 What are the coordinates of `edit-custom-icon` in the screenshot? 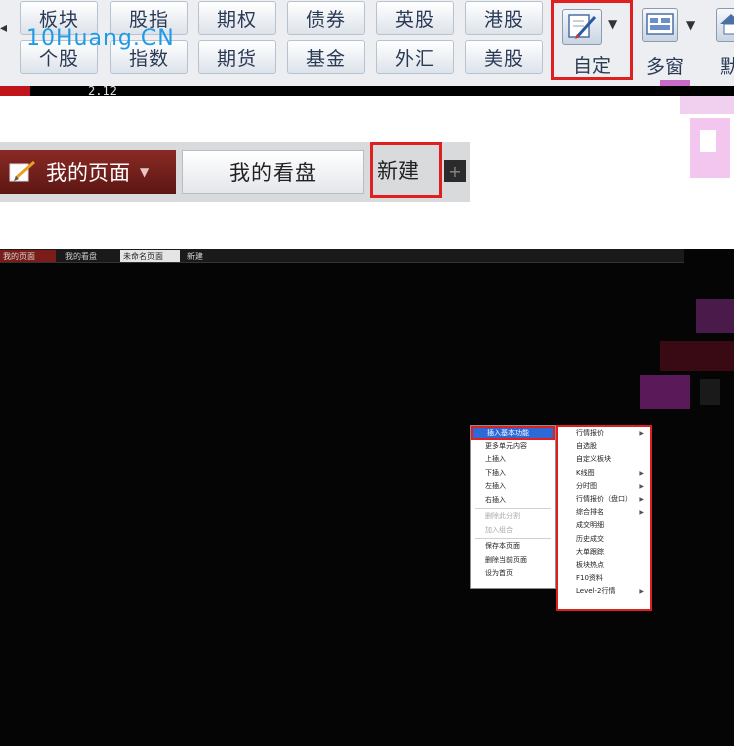 It's located at (582, 27).